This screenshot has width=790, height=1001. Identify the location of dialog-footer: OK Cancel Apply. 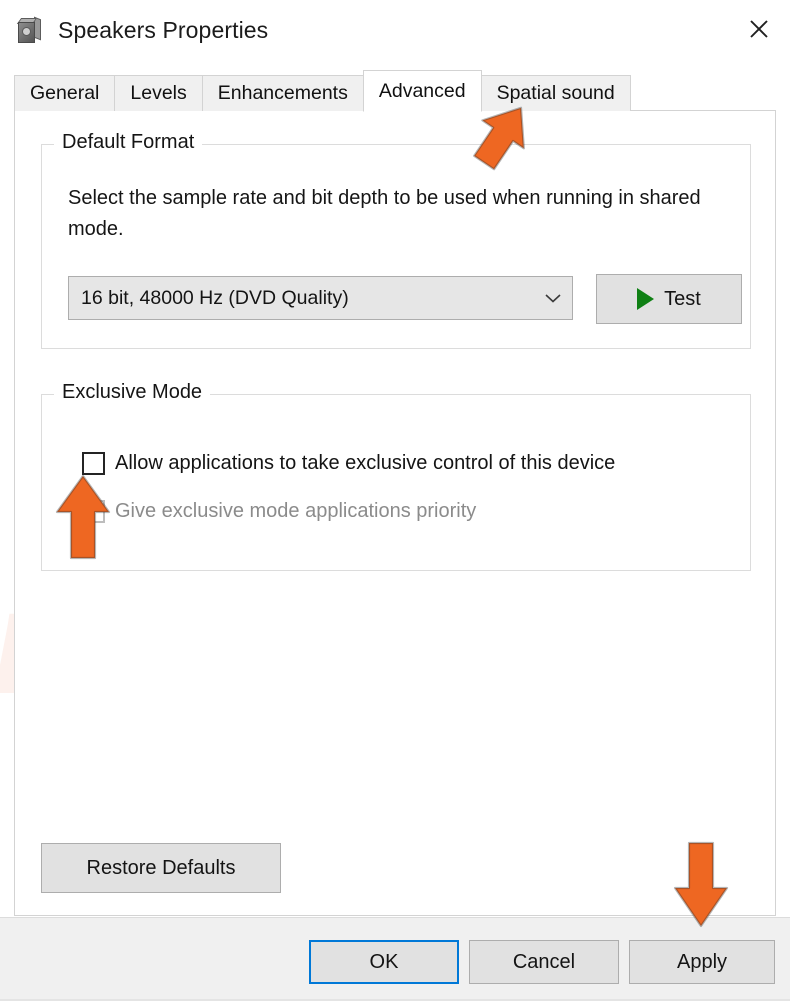
(395, 959).